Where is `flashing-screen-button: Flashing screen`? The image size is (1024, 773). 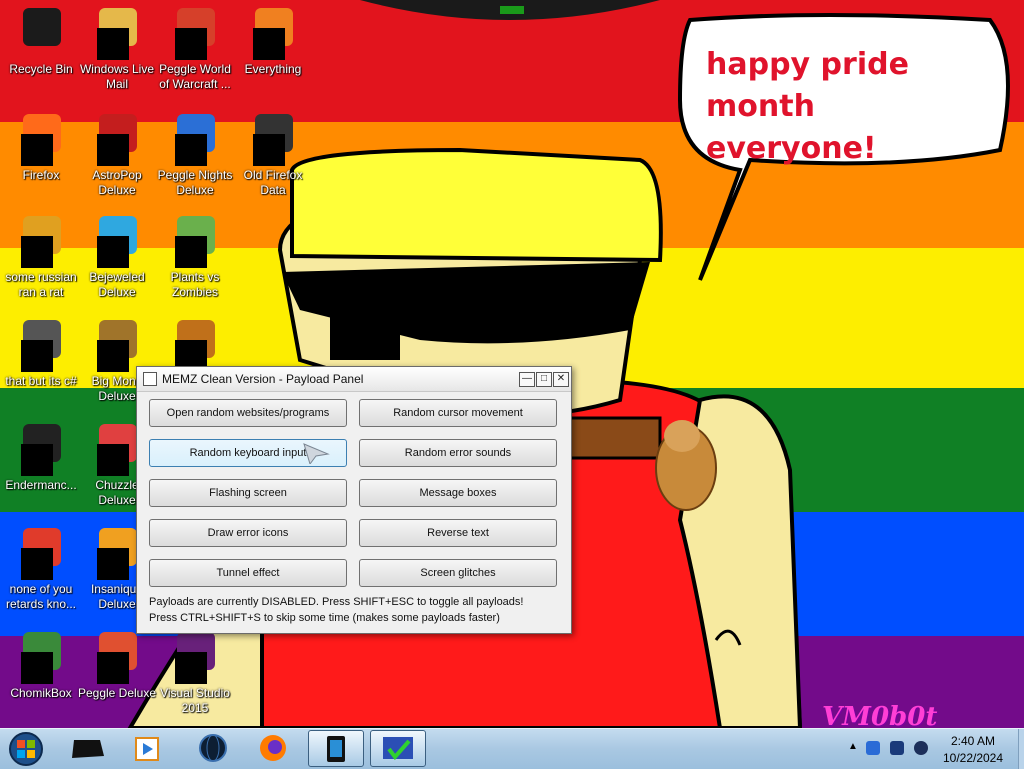
flashing-screen-button: Flashing screen is located at coordinates (248, 493).